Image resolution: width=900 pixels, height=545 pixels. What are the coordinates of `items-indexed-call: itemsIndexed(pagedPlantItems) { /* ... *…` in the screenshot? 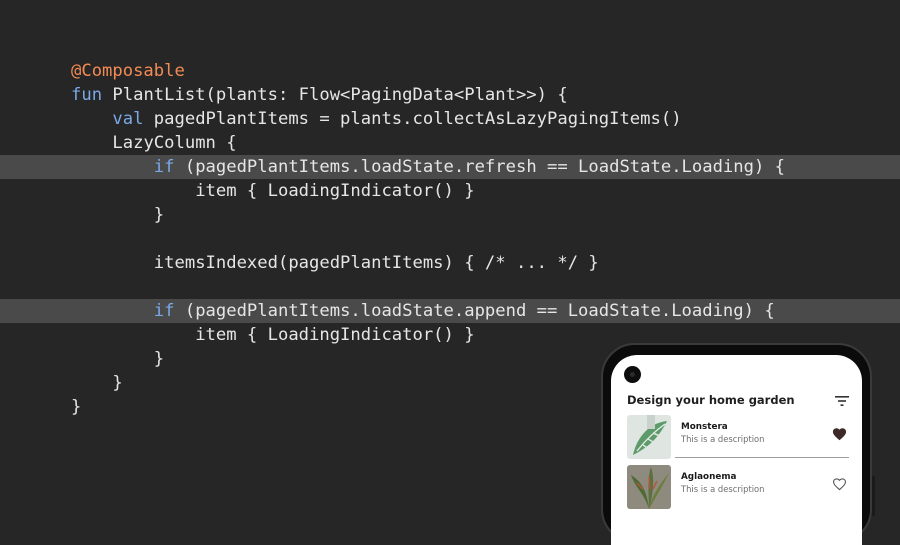 It's located at (376, 263).